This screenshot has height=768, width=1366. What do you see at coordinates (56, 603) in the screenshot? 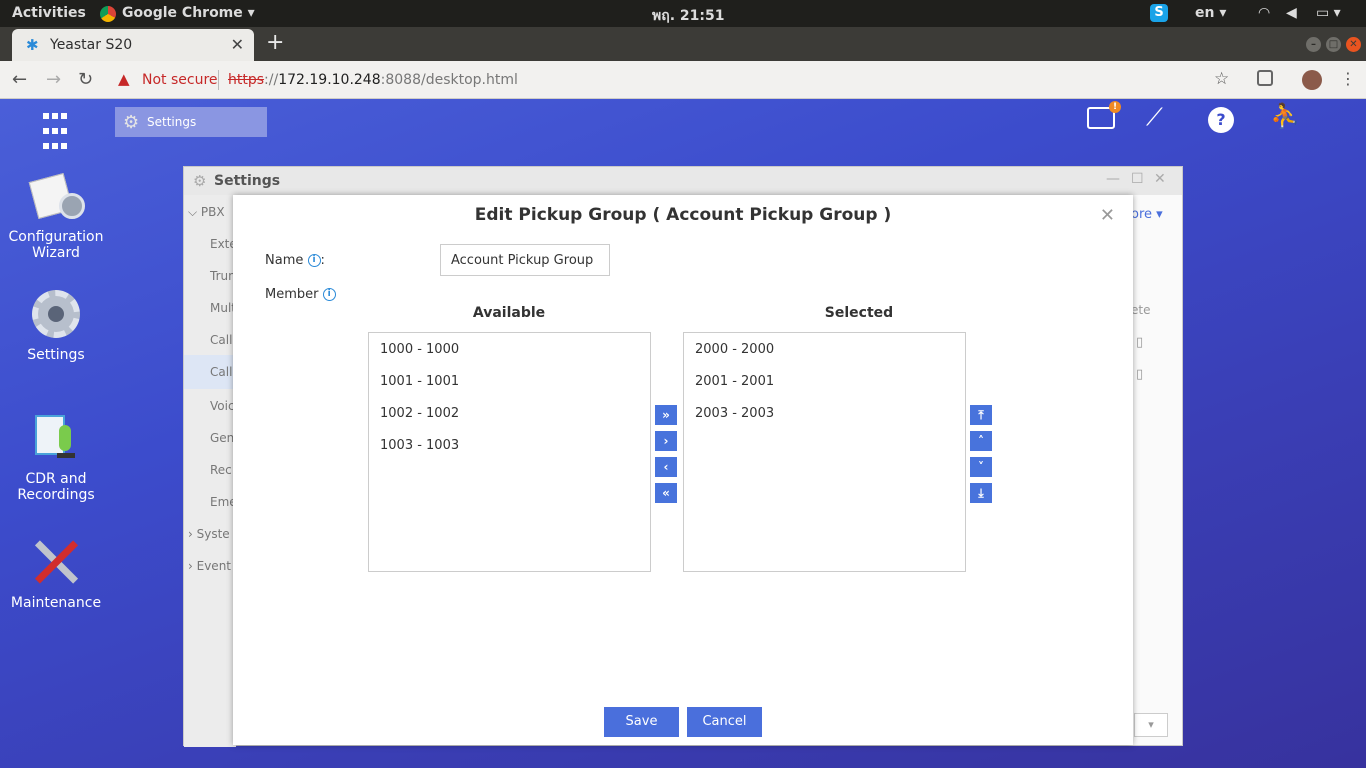
I see `desktop-icon-label: Maintenance` at bounding box center [56, 603].